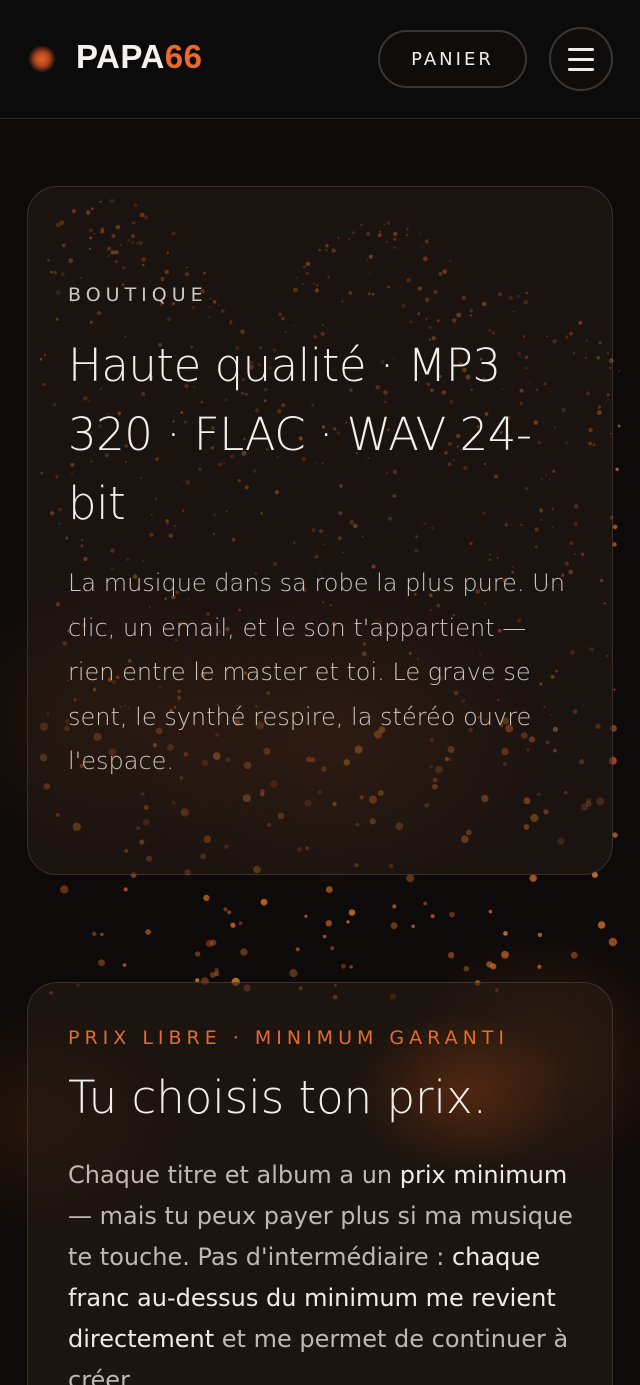 Image resolution: width=640 pixels, height=1385 pixels. I want to click on brand-main: PAPA, so click(120, 56).